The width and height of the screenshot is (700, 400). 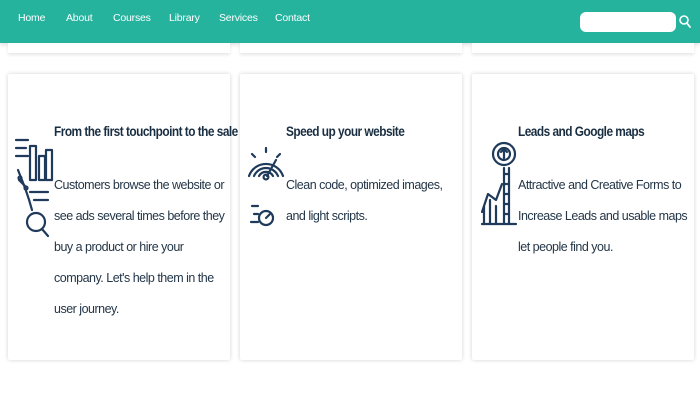 I want to click on speedometer-icon, so click(x=266, y=201).